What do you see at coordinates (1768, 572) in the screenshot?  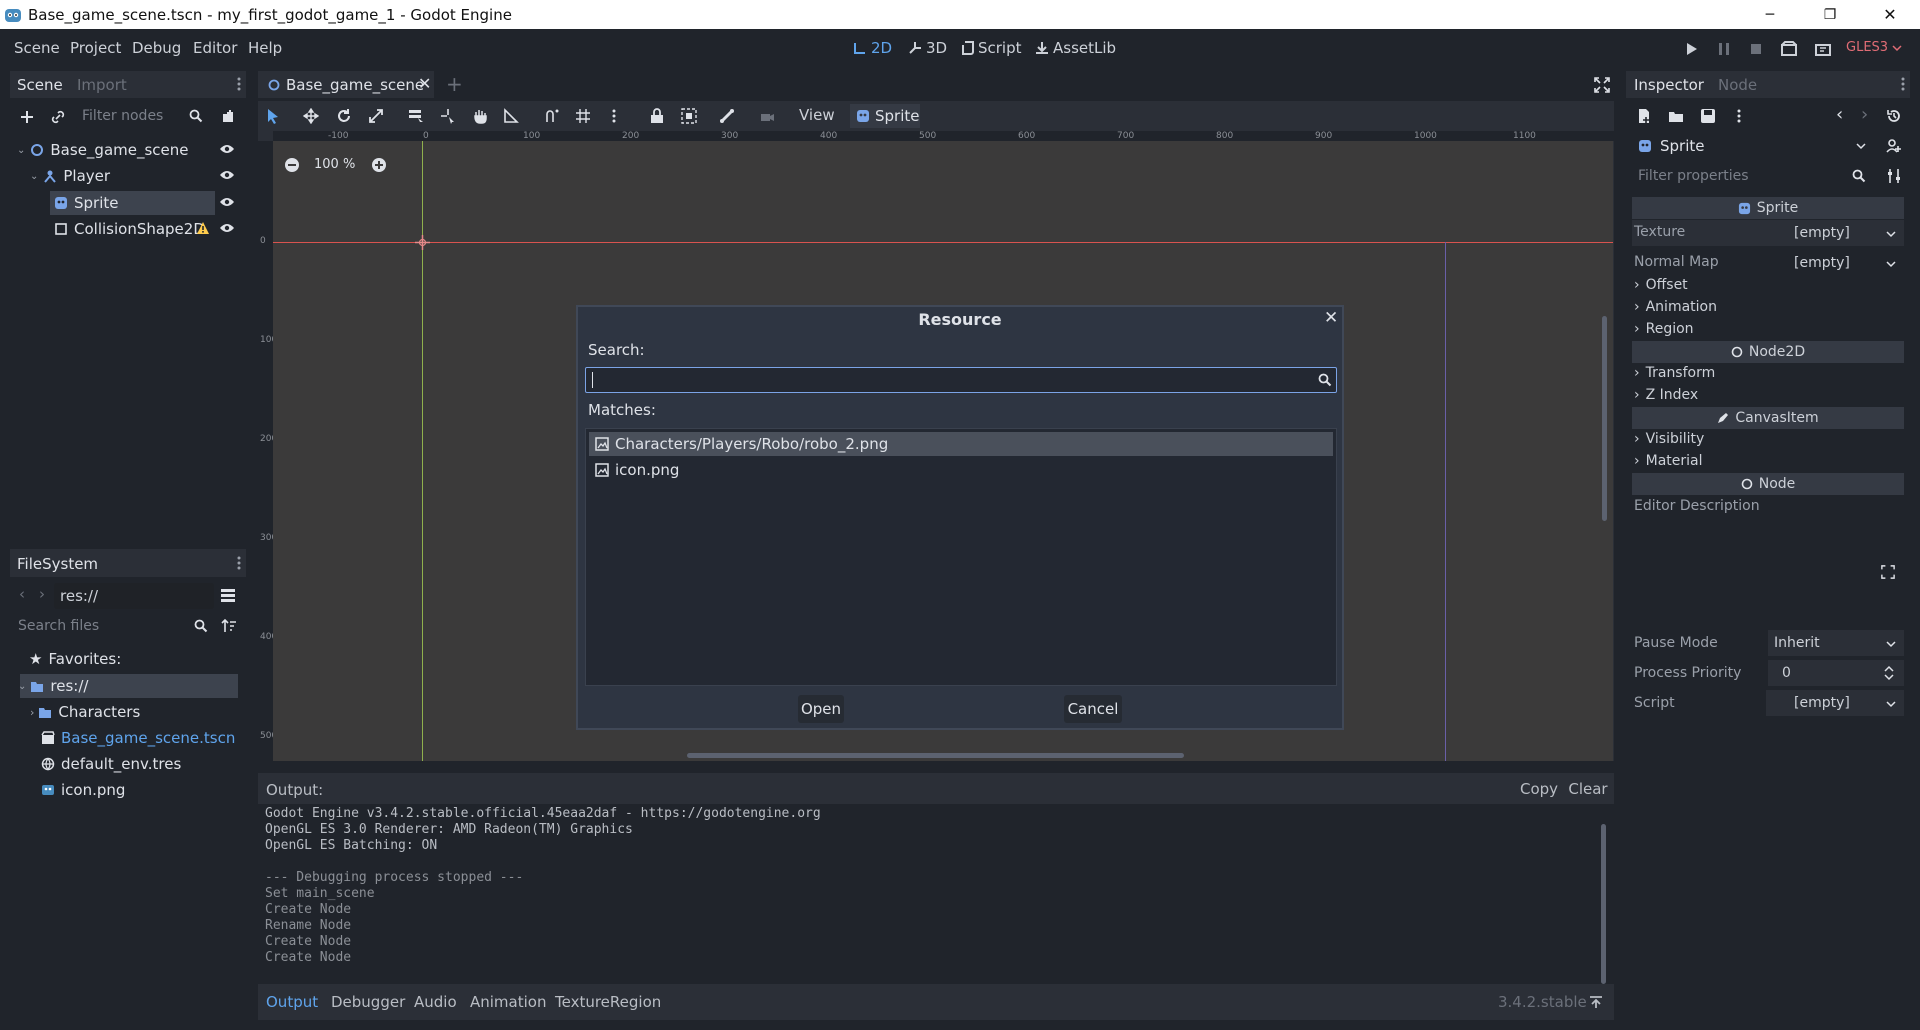 I see `editor-description-textarea` at bounding box center [1768, 572].